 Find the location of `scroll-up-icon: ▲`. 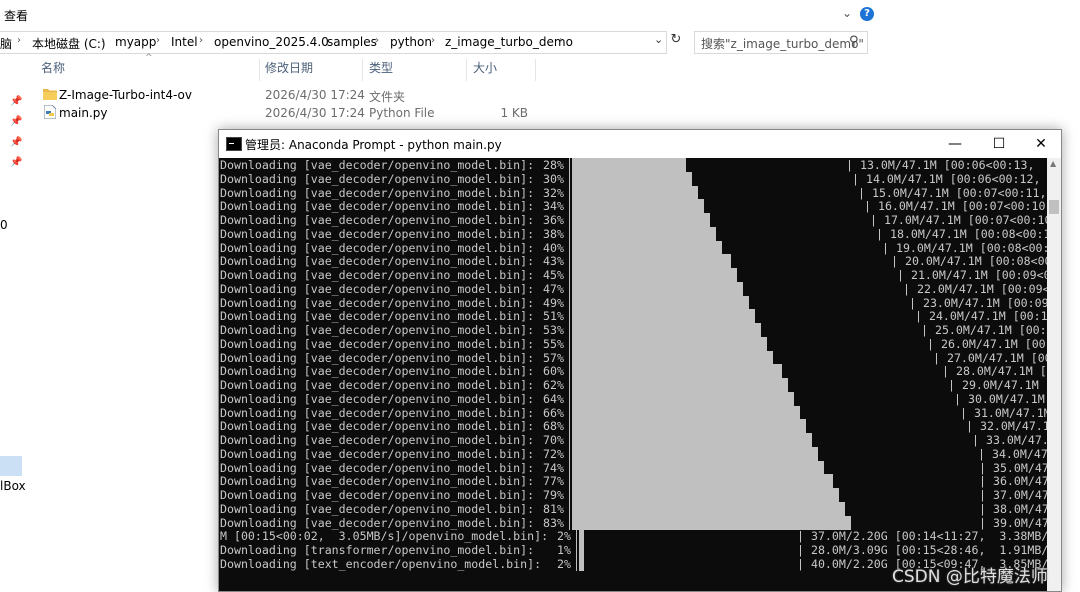

scroll-up-icon: ▲ is located at coordinates (1053, 163).